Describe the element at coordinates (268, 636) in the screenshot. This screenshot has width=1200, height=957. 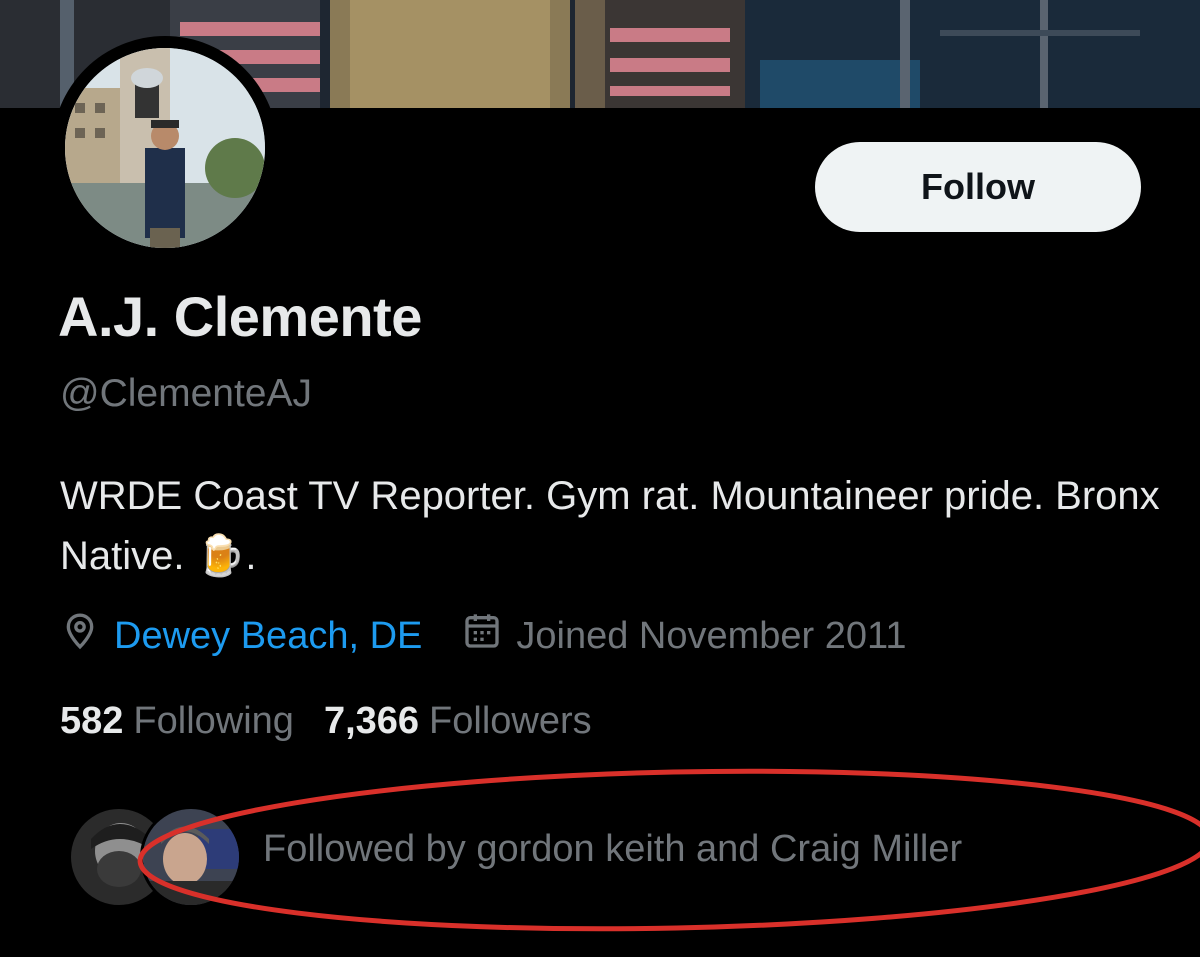
I see `location-link: Dewey Beach, DE` at that location.